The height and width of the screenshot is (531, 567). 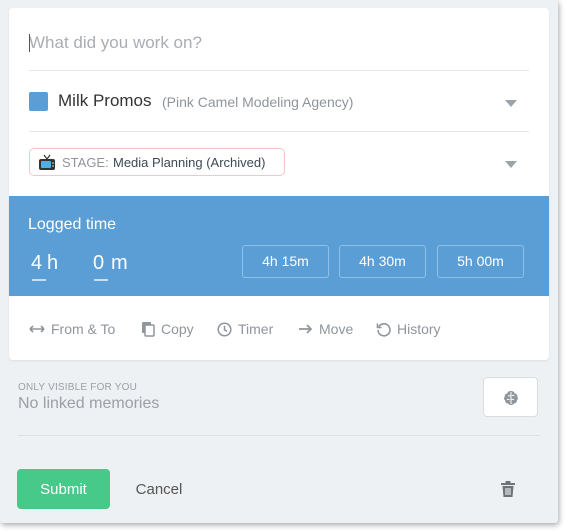 What do you see at coordinates (83, 329) in the screenshot?
I see `from-to-label: From & To` at bounding box center [83, 329].